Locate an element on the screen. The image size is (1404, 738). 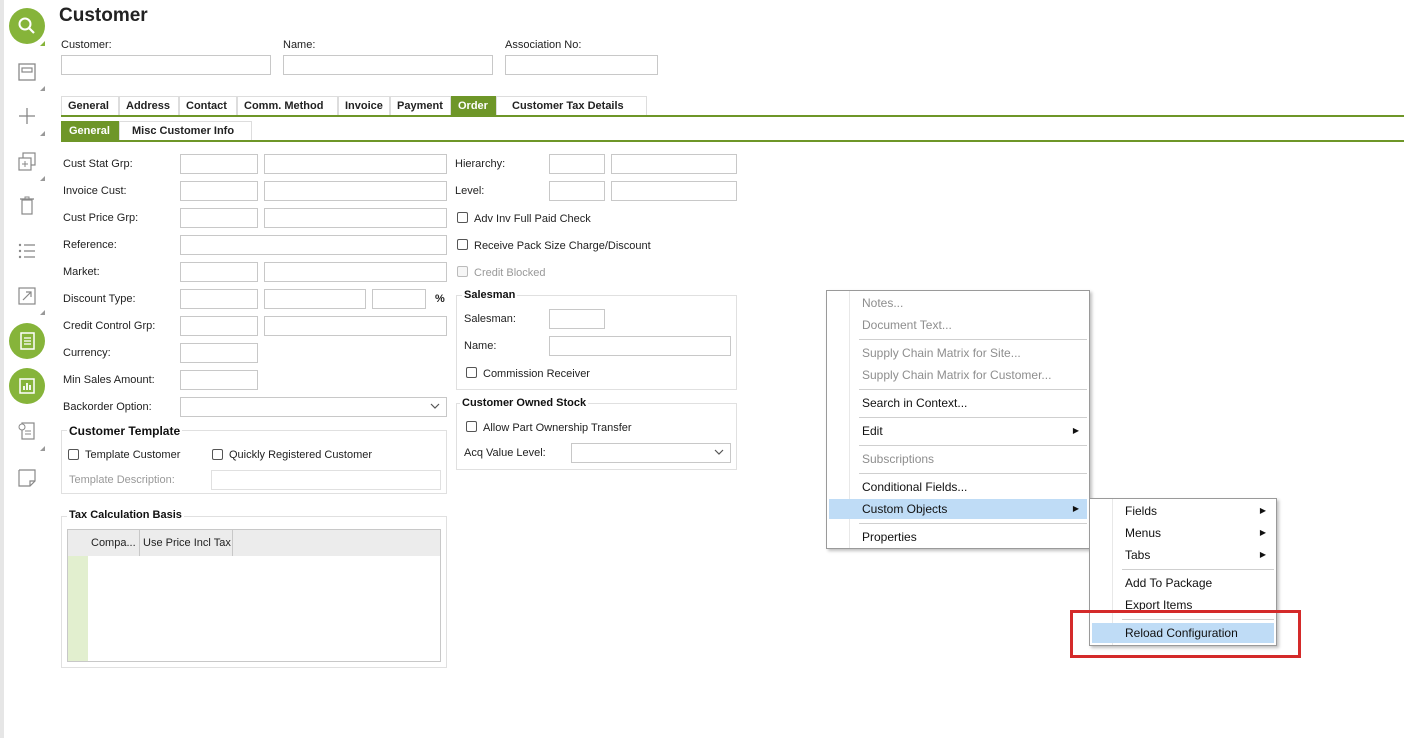
tab-comm-method: Comm. Method is located at coordinates (287, 105).